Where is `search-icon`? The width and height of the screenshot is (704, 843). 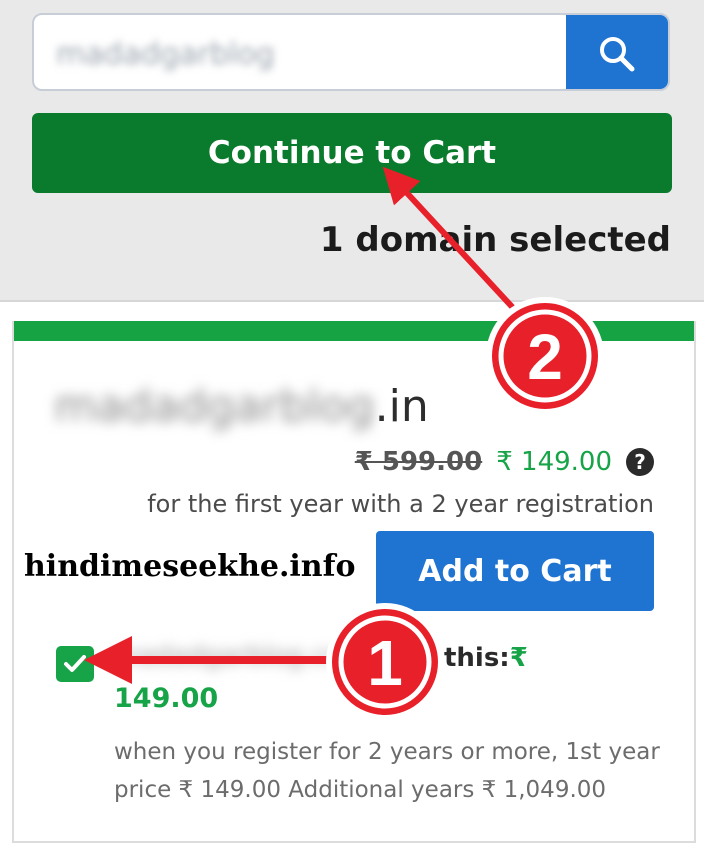
search-icon is located at coordinates (617, 54).